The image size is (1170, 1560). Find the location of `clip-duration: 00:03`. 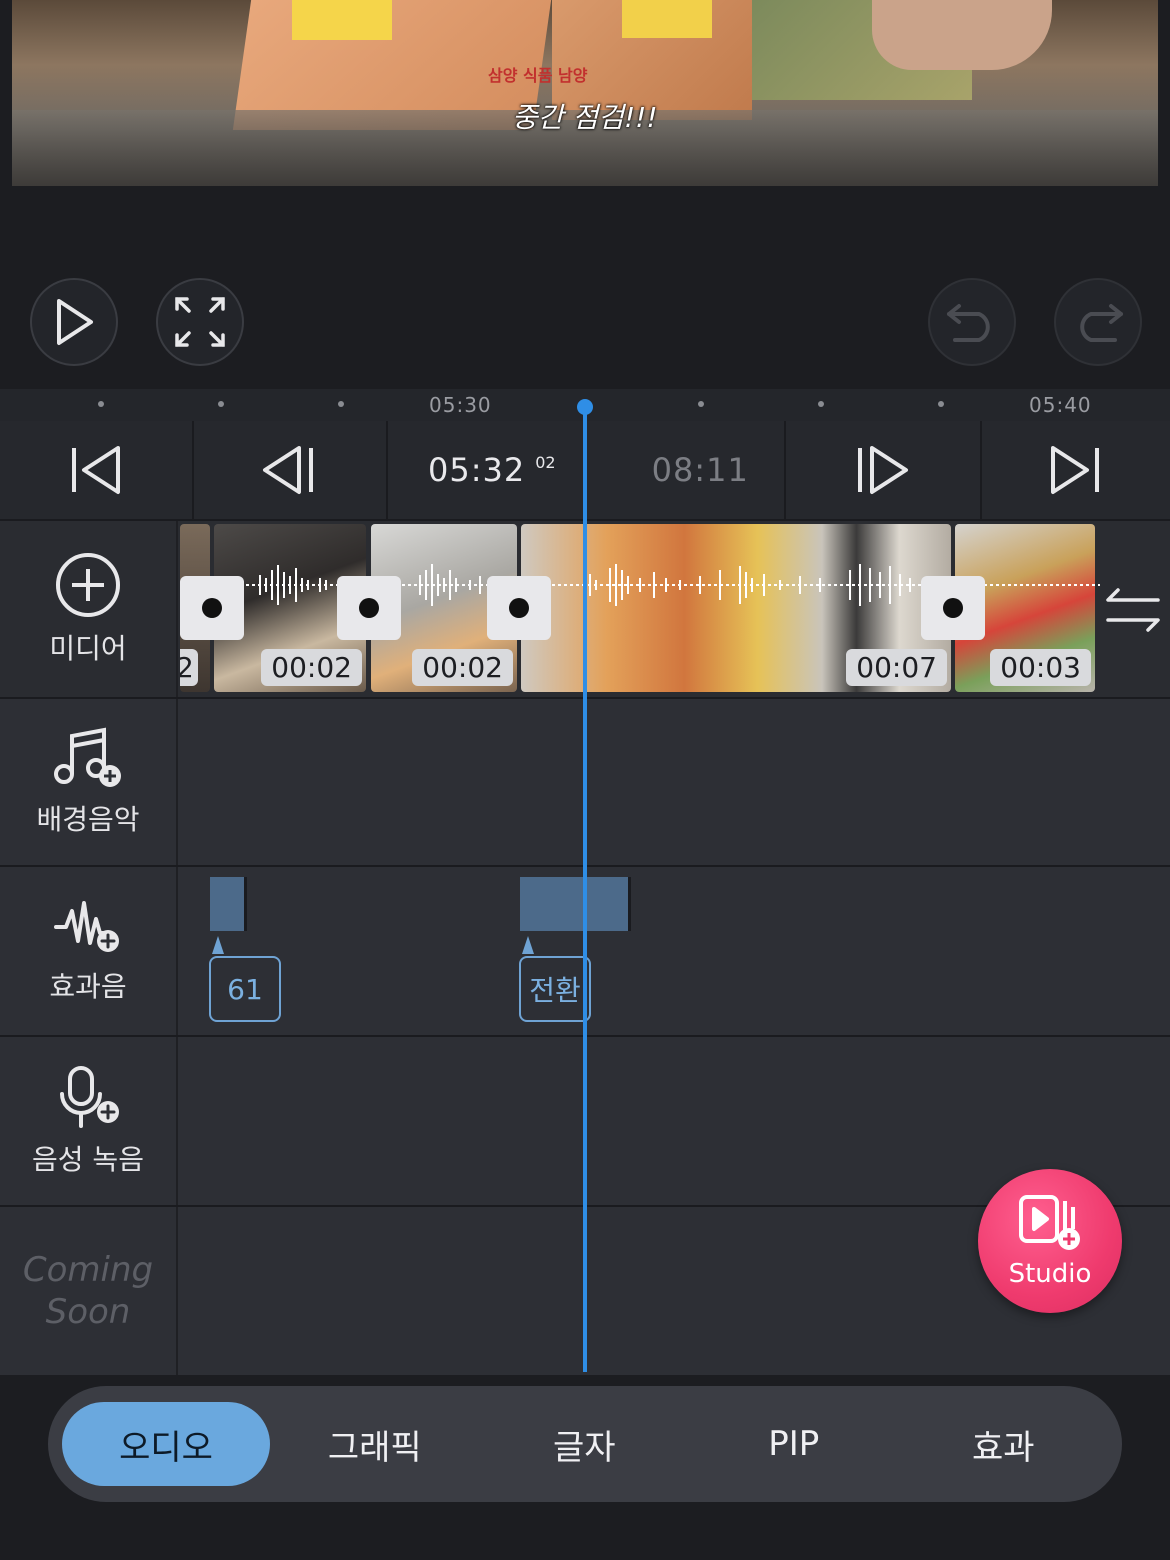

clip-duration: 00:03 is located at coordinates (1040, 667).